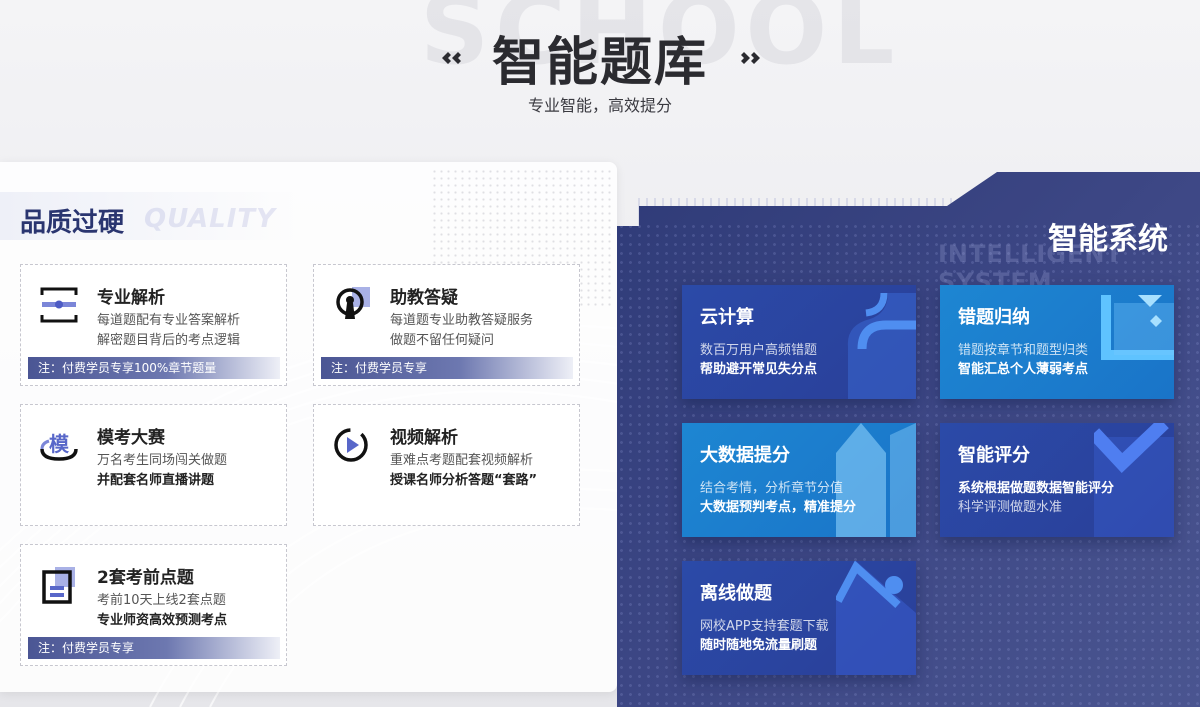 This screenshot has width=1200, height=707. What do you see at coordinates (994, 317) in the screenshot?
I see `tile-title: 错题归纳` at bounding box center [994, 317].